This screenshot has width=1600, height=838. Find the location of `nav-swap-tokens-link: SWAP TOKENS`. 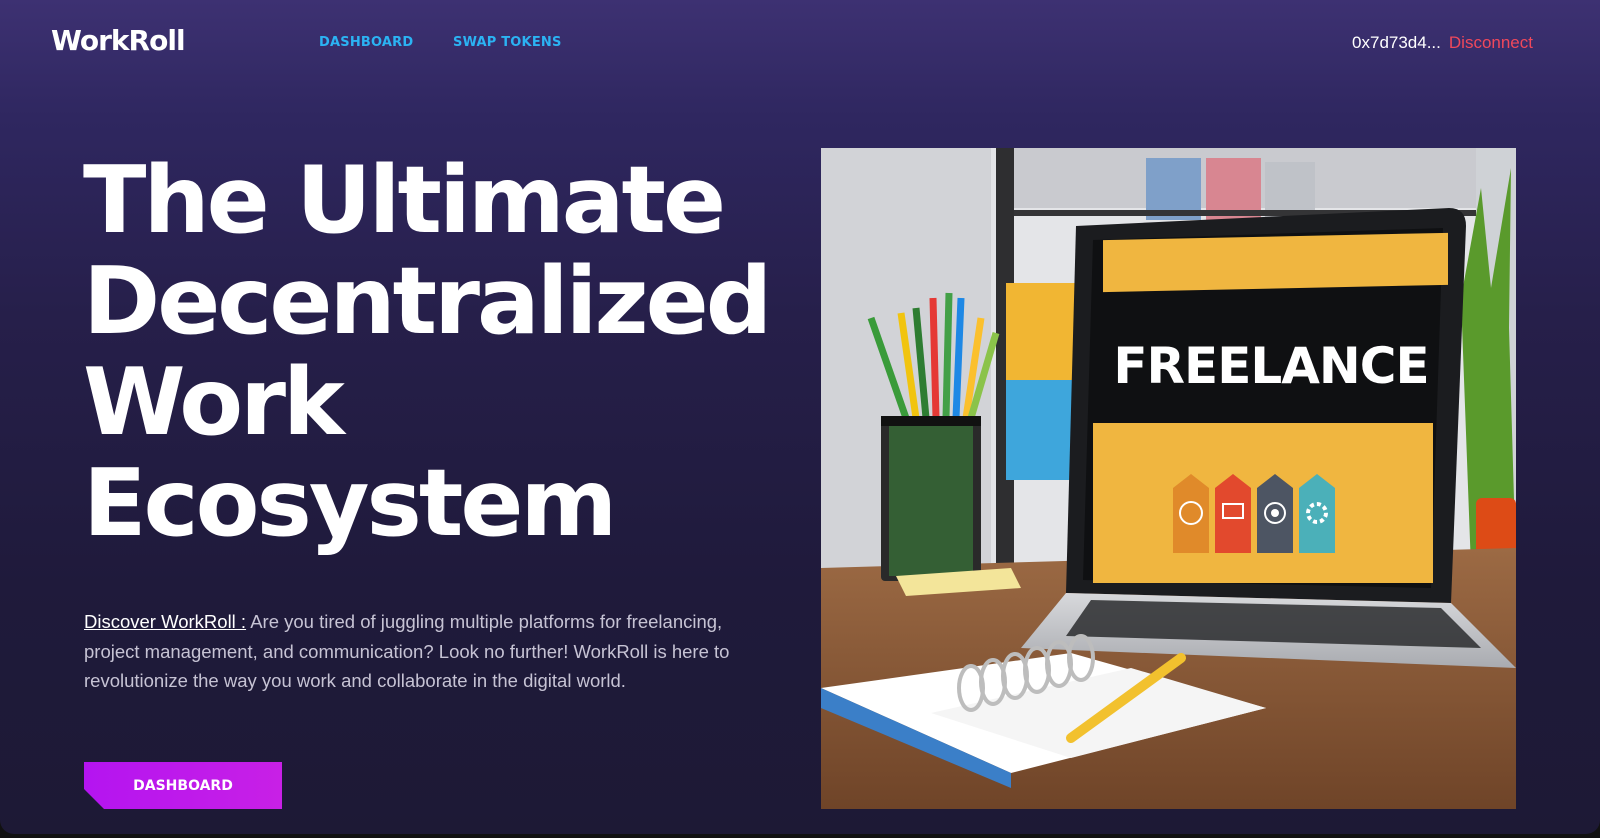

nav-swap-tokens-link: SWAP TOKENS is located at coordinates (507, 42).